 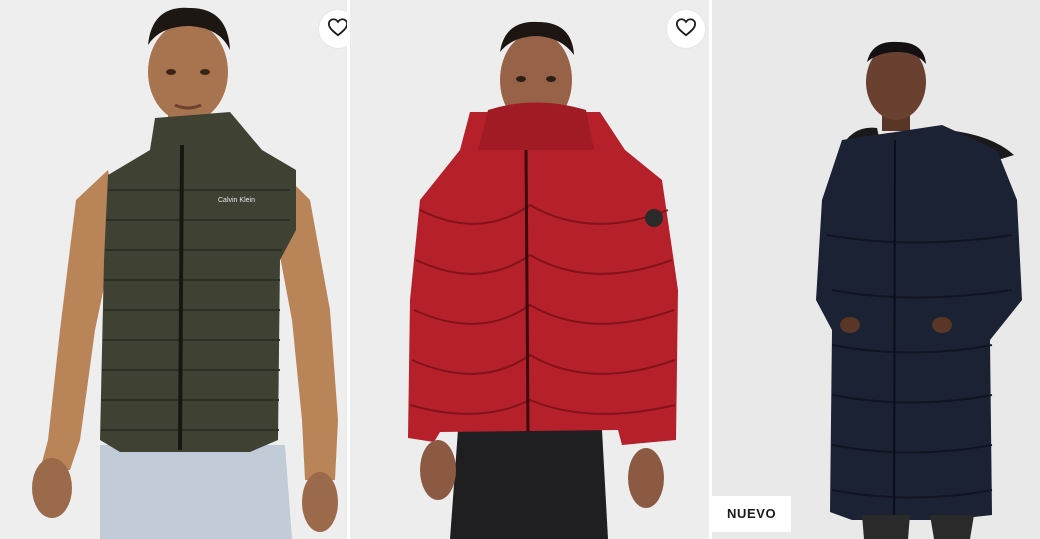 I want to click on wishlist-button-red-puffer, so click(x=686, y=29).